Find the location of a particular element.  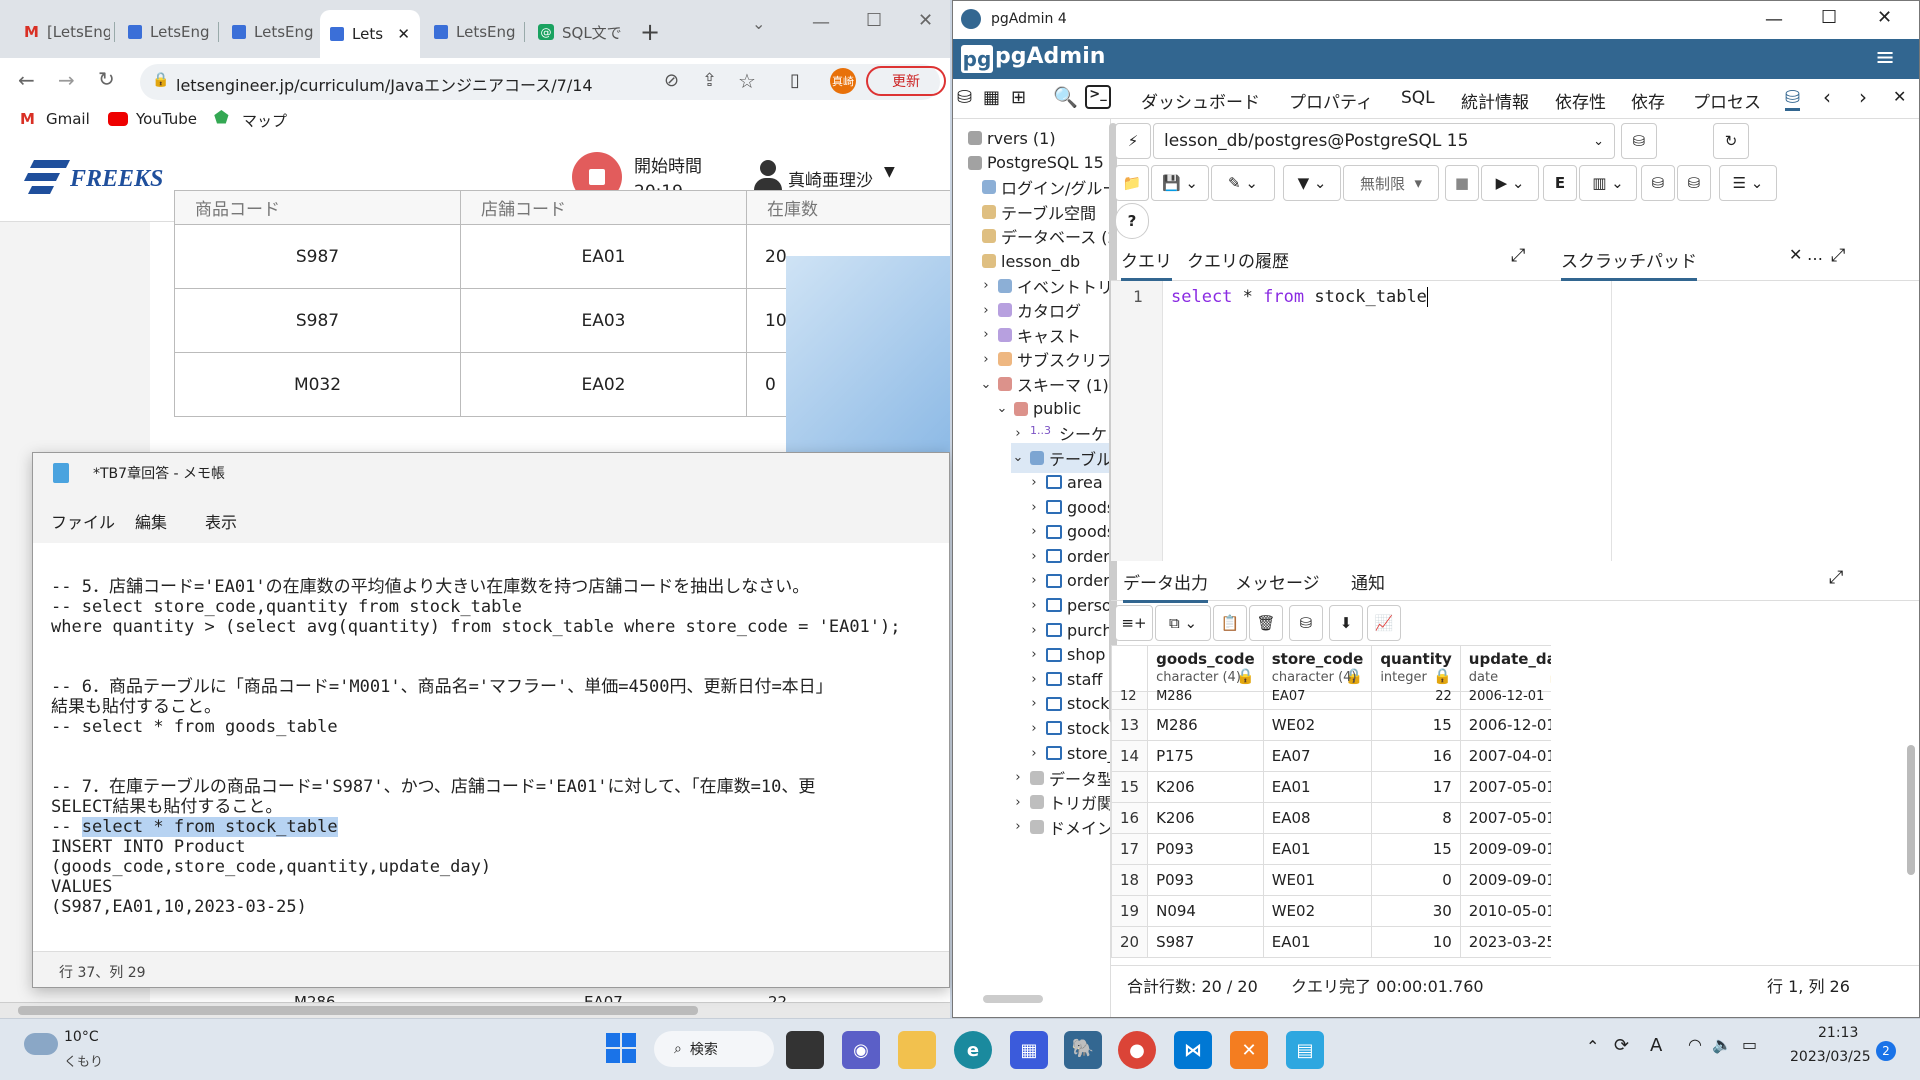

browser-tab-2: LetsEng is located at coordinates (166, 32).